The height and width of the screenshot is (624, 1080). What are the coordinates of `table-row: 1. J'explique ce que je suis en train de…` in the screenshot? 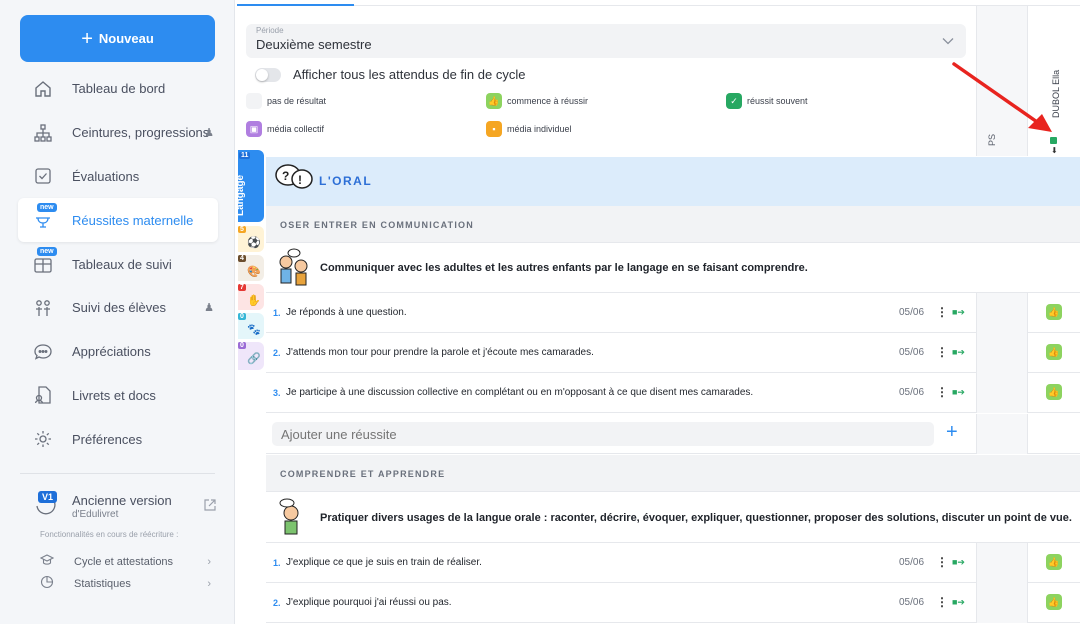 It's located at (673, 563).